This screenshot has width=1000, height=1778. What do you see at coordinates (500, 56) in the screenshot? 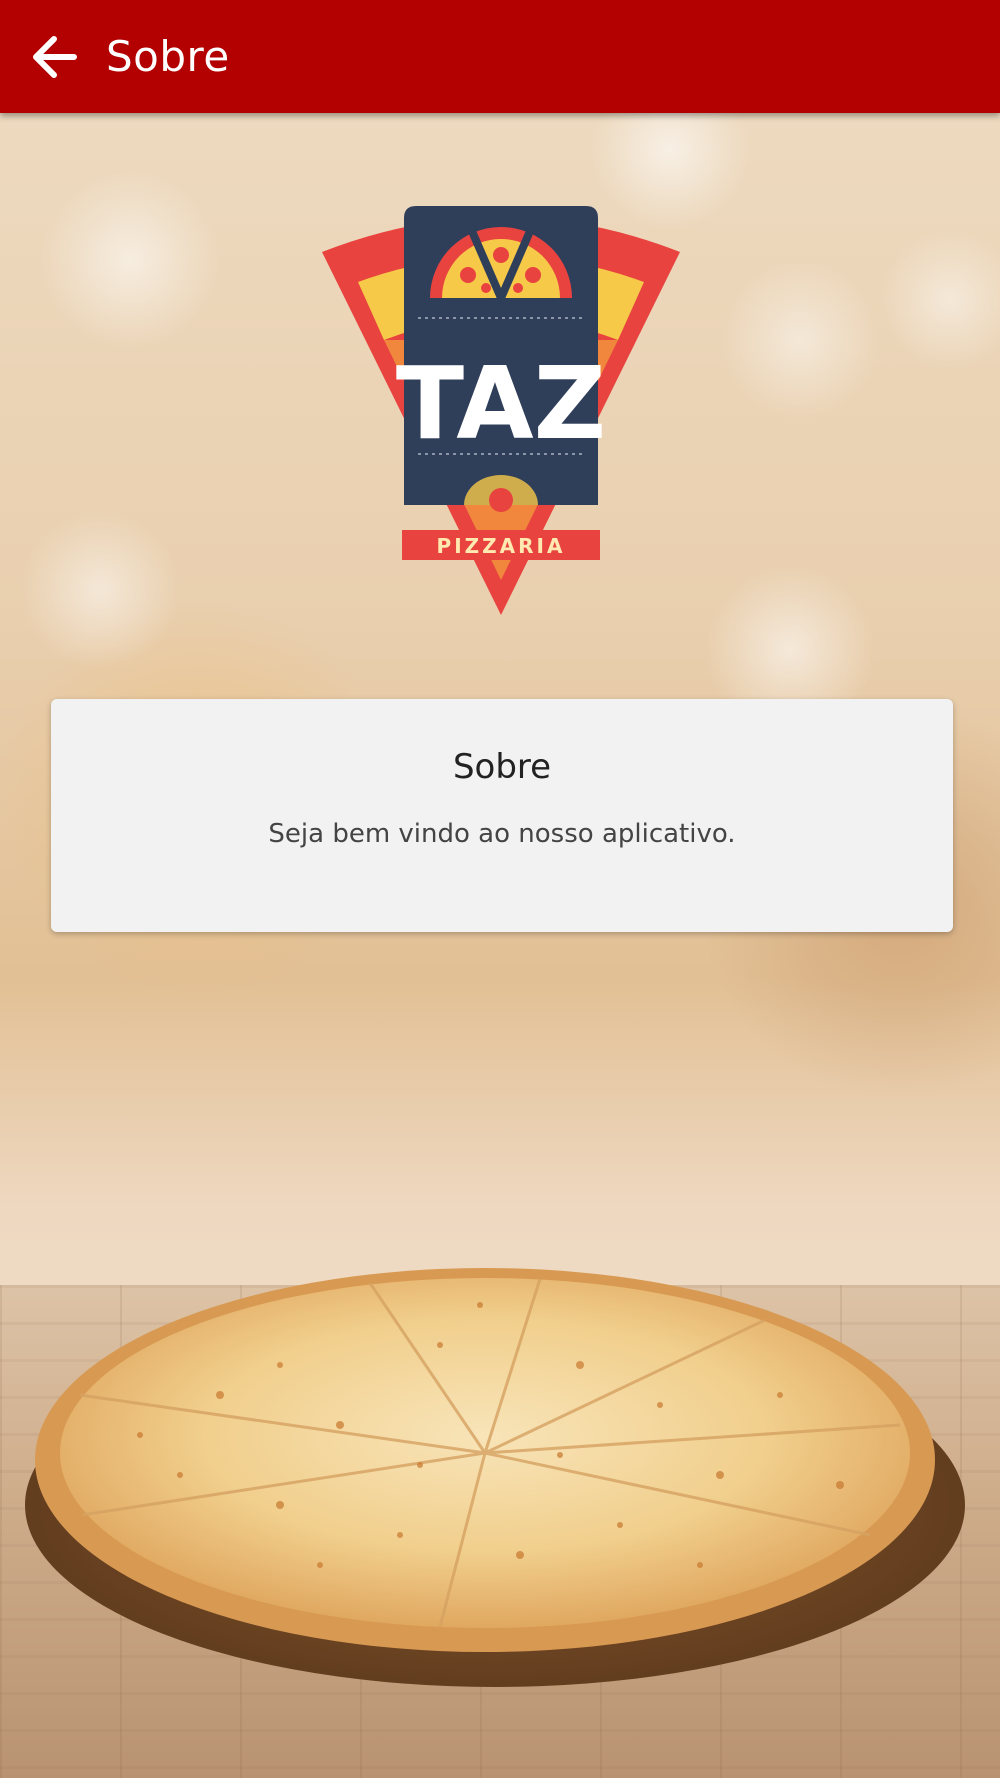
I see `app-bar: Sobre` at bounding box center [500, 56].